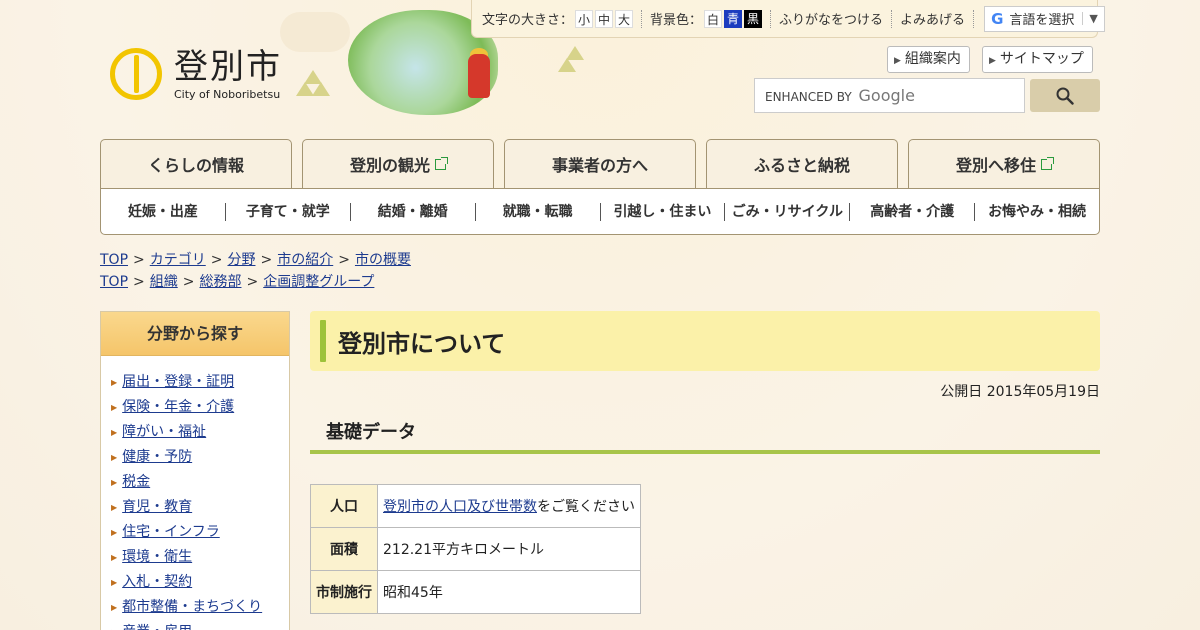  I want to click on sidebar-item: ▶ 入札・契約, so click(200, 582).